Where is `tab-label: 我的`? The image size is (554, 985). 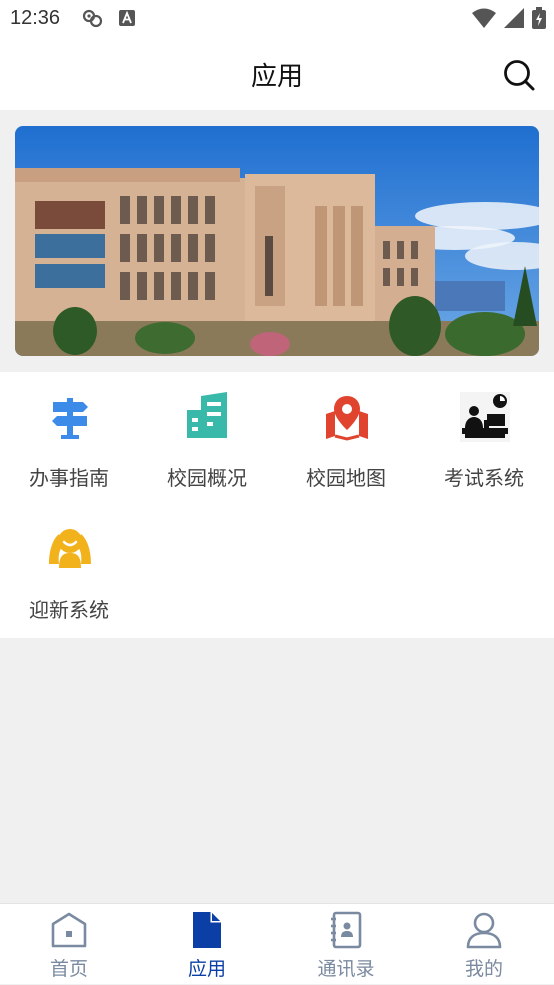 tab-label: 我的 is located at coordinates (483, 969).